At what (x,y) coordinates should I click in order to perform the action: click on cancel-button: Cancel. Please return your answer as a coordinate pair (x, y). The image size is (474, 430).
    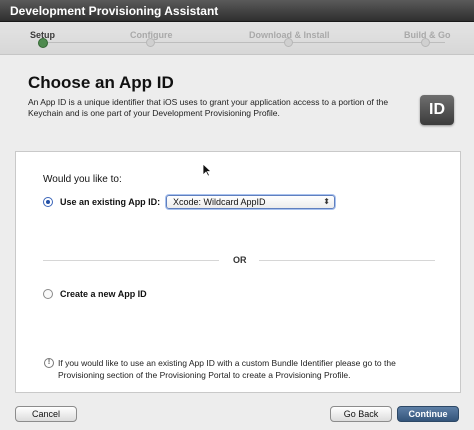
    Looking at the image, I should click on (46, 414).